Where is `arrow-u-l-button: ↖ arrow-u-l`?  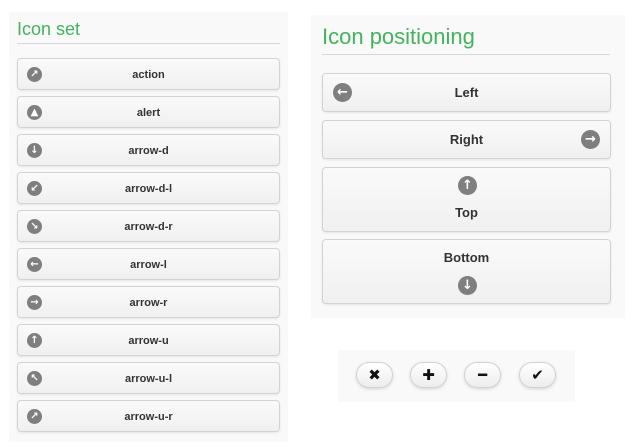 arrow-u-l-button: ↖ arrow-u-l is located at coordinates (148, 378).